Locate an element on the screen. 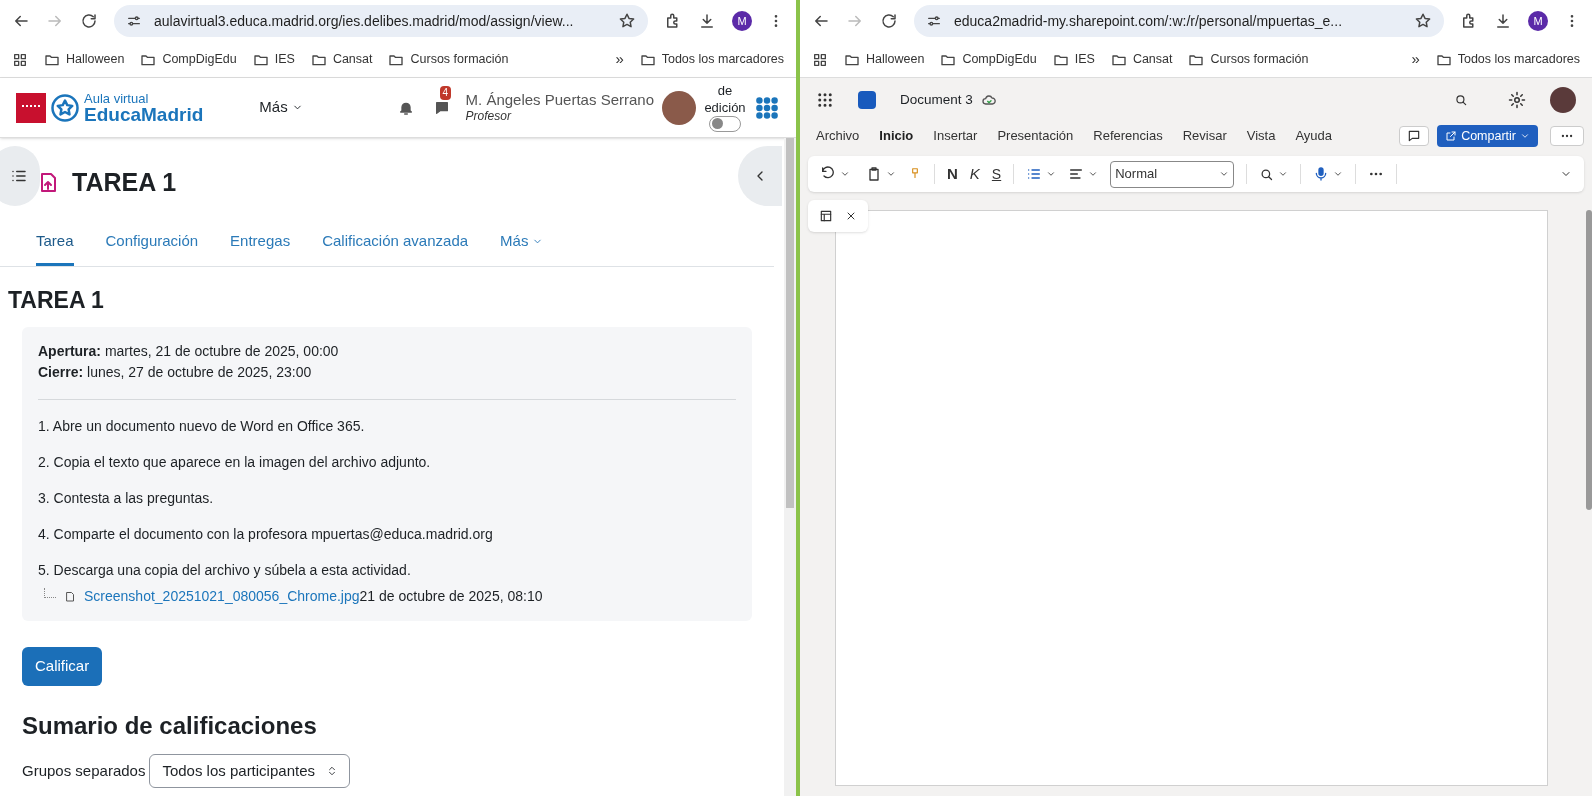 This screenshot has width=1592, height=796. more-menu: Más is located at coordinates (281, 107).